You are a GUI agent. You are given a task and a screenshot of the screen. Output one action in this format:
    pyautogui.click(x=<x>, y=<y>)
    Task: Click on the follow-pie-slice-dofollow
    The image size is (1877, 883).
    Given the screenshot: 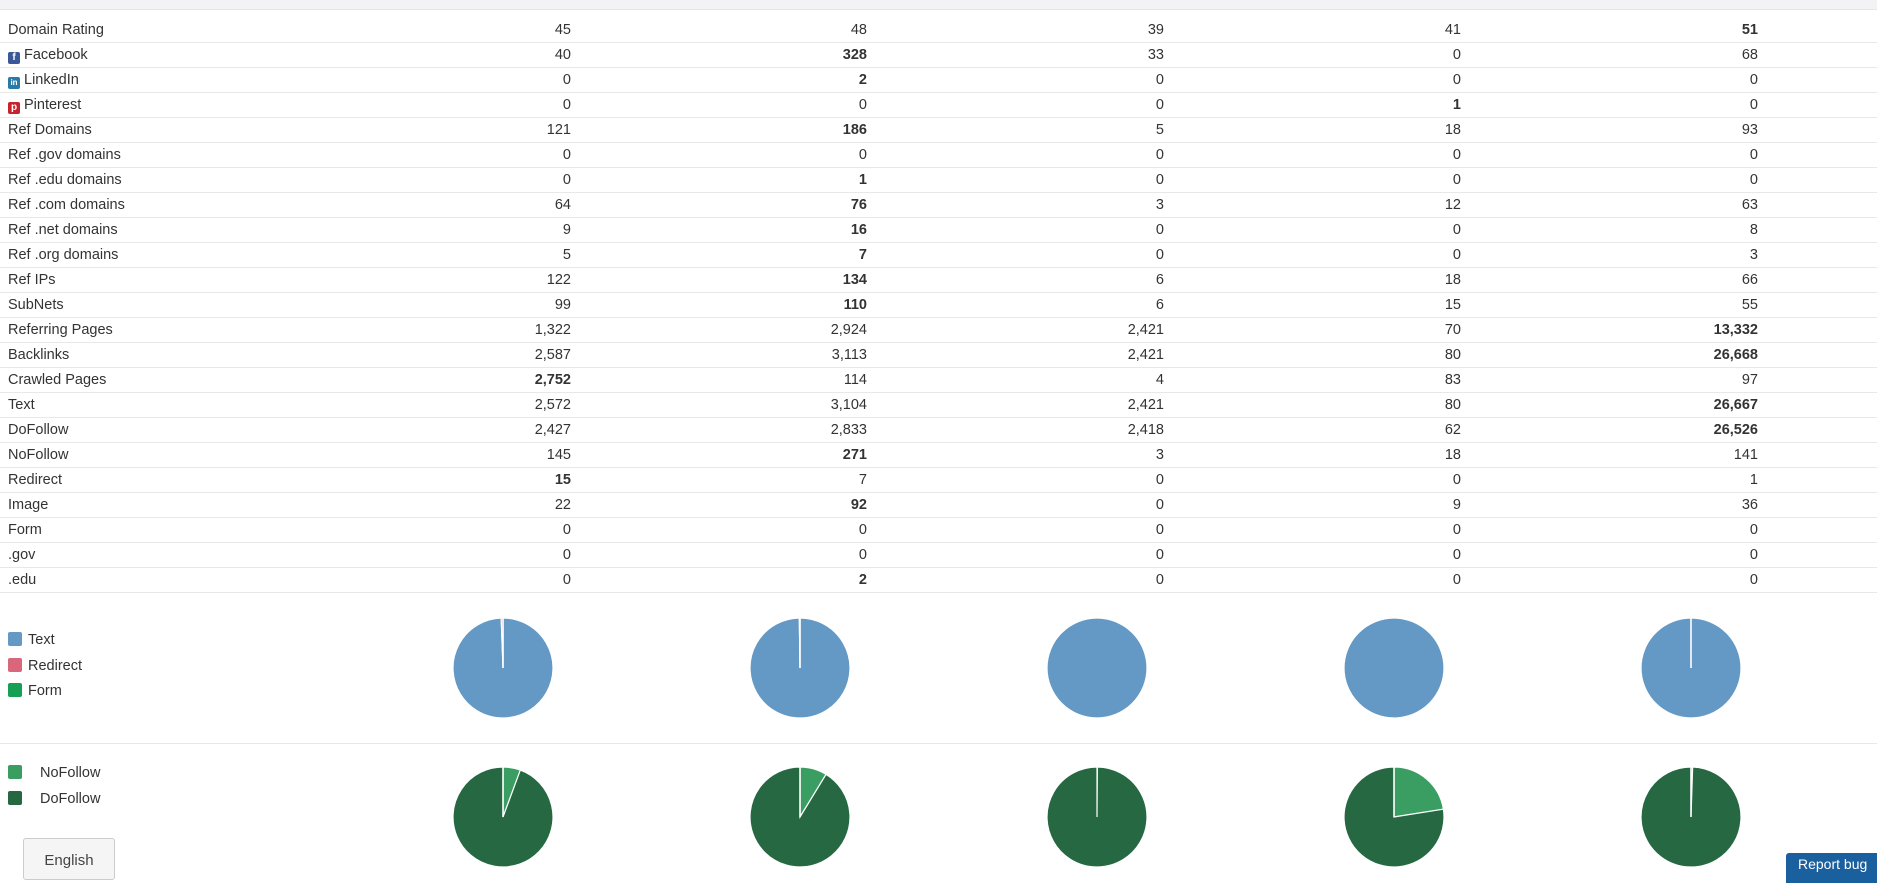 What is the action you would take?
    pyautogui.click(x=1097, y=817)
    